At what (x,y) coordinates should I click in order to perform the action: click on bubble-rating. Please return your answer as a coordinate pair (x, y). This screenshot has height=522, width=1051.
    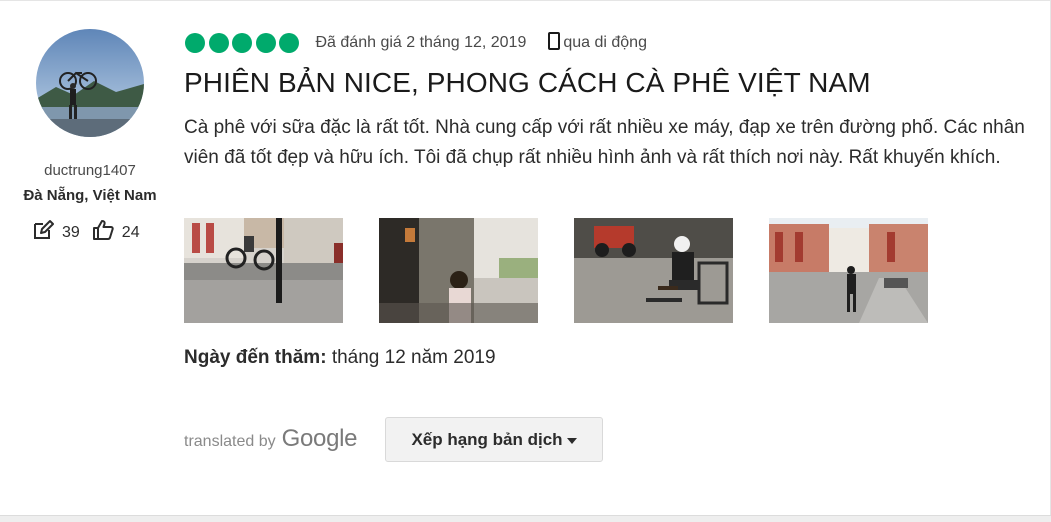
    Looking at the image, I should click on (244, 43).